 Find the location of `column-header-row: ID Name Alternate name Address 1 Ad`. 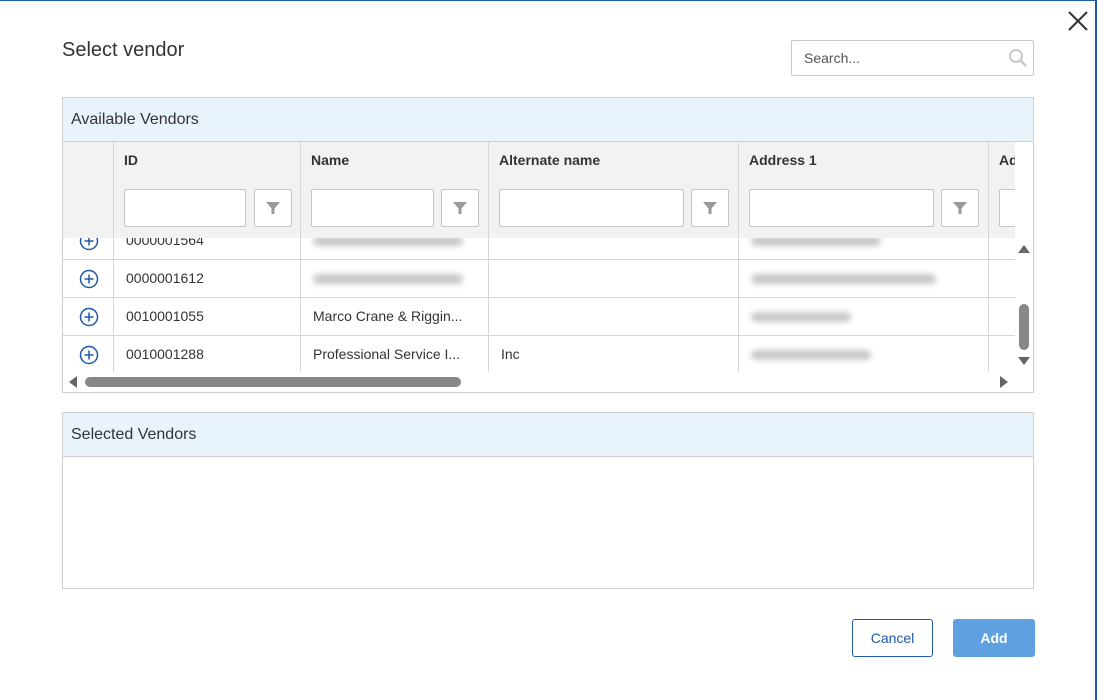

column-header-row: ID Name Alternate name Address 1 Ad is located at coordinates (539, 161).